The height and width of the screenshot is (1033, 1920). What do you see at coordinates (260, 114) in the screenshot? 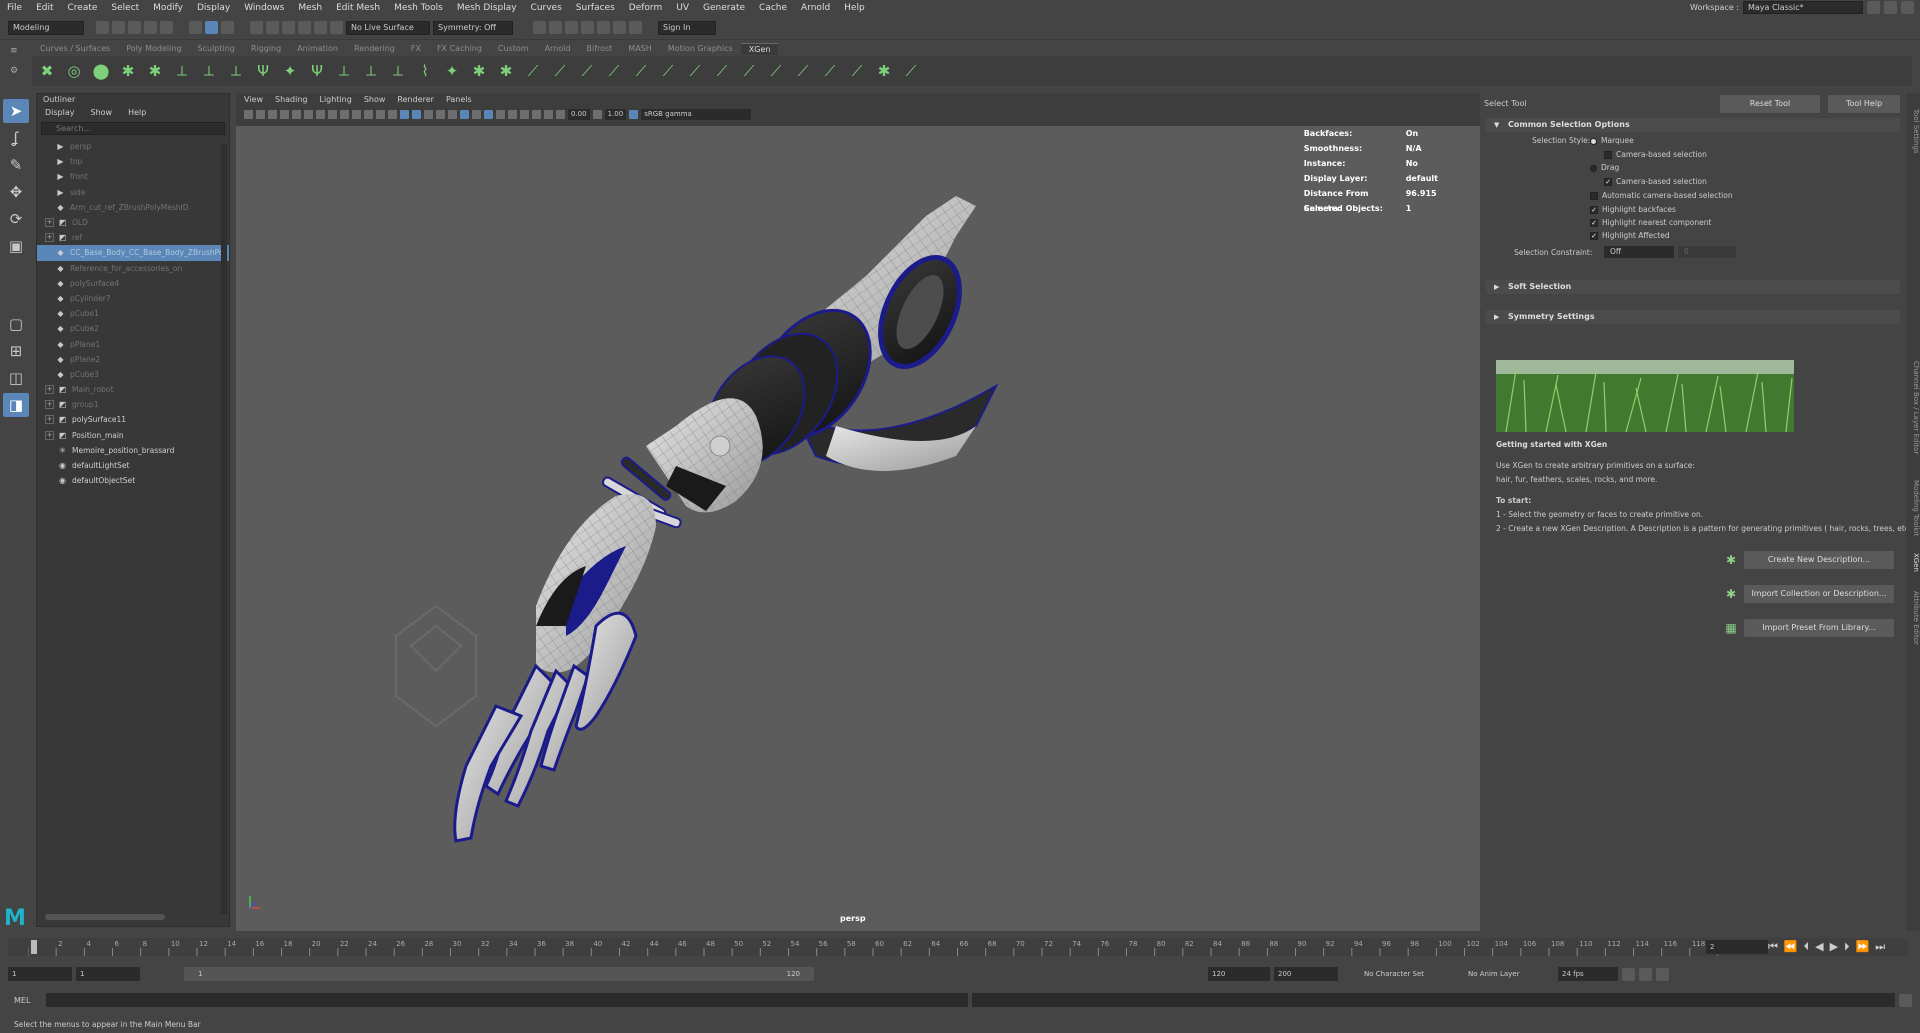
I see `camera-attr-icon` at bounding box center [260, 114].